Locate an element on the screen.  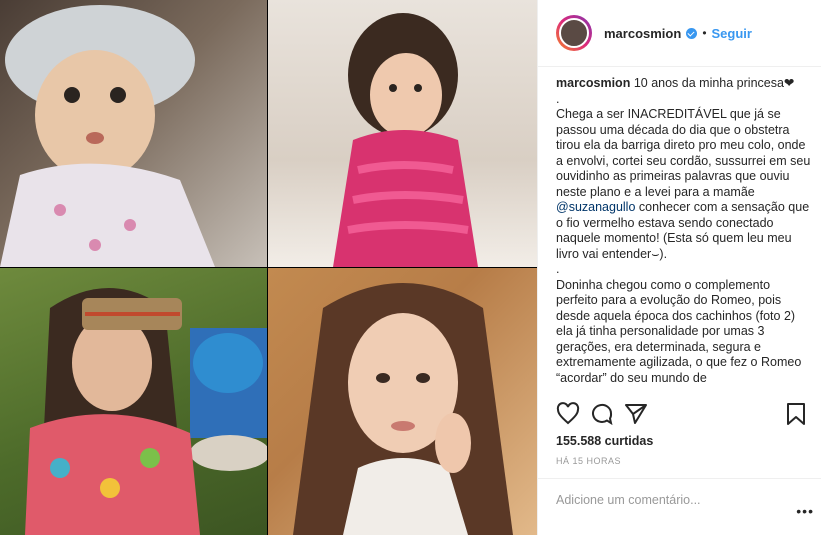
bookmark-icon is located at coordinates (796, 414).